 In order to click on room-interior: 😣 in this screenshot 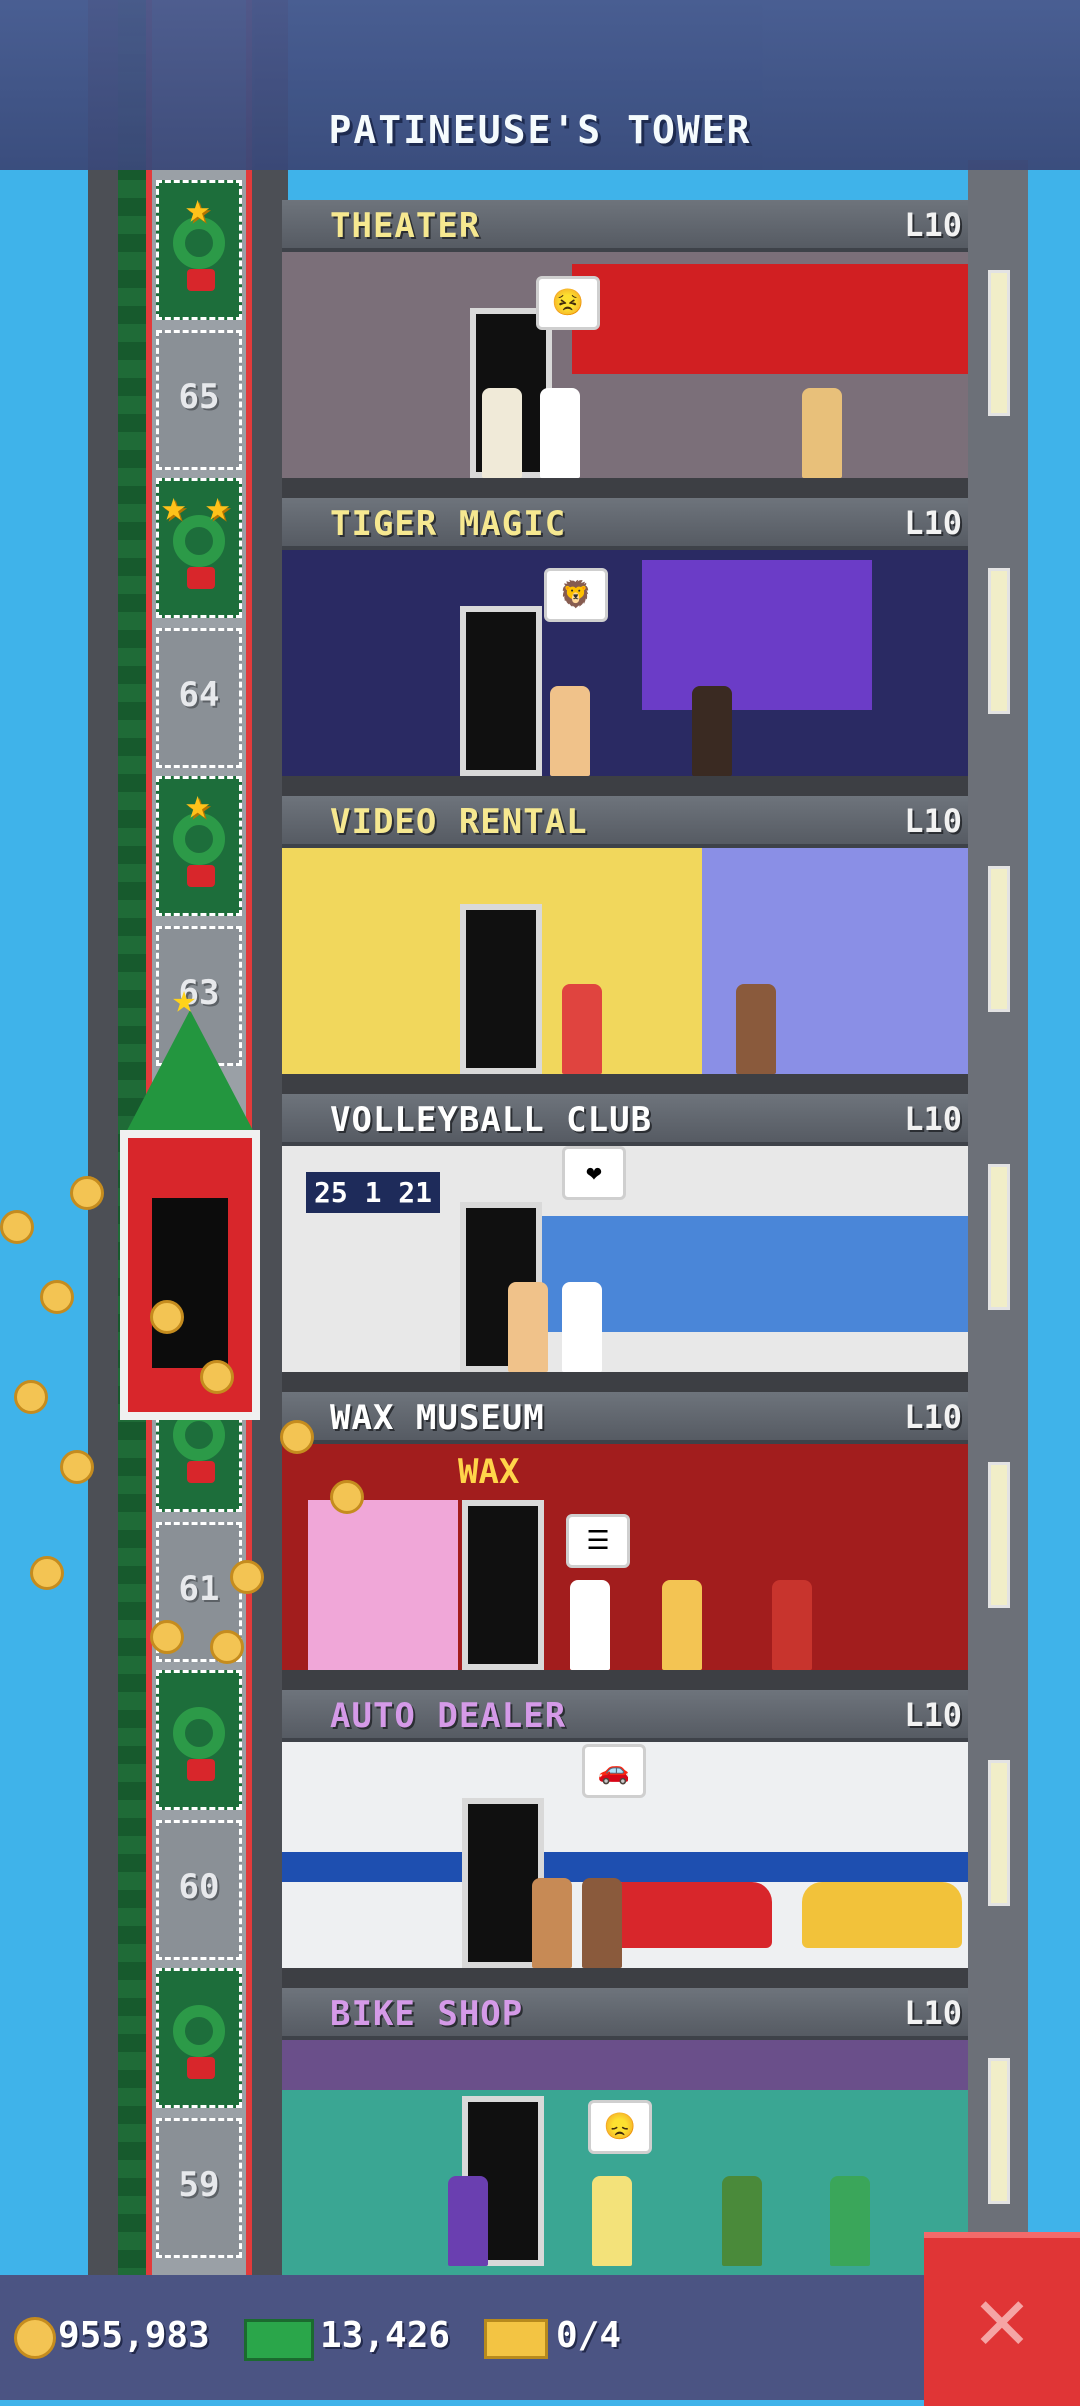, I will do `click(625, 375)`.